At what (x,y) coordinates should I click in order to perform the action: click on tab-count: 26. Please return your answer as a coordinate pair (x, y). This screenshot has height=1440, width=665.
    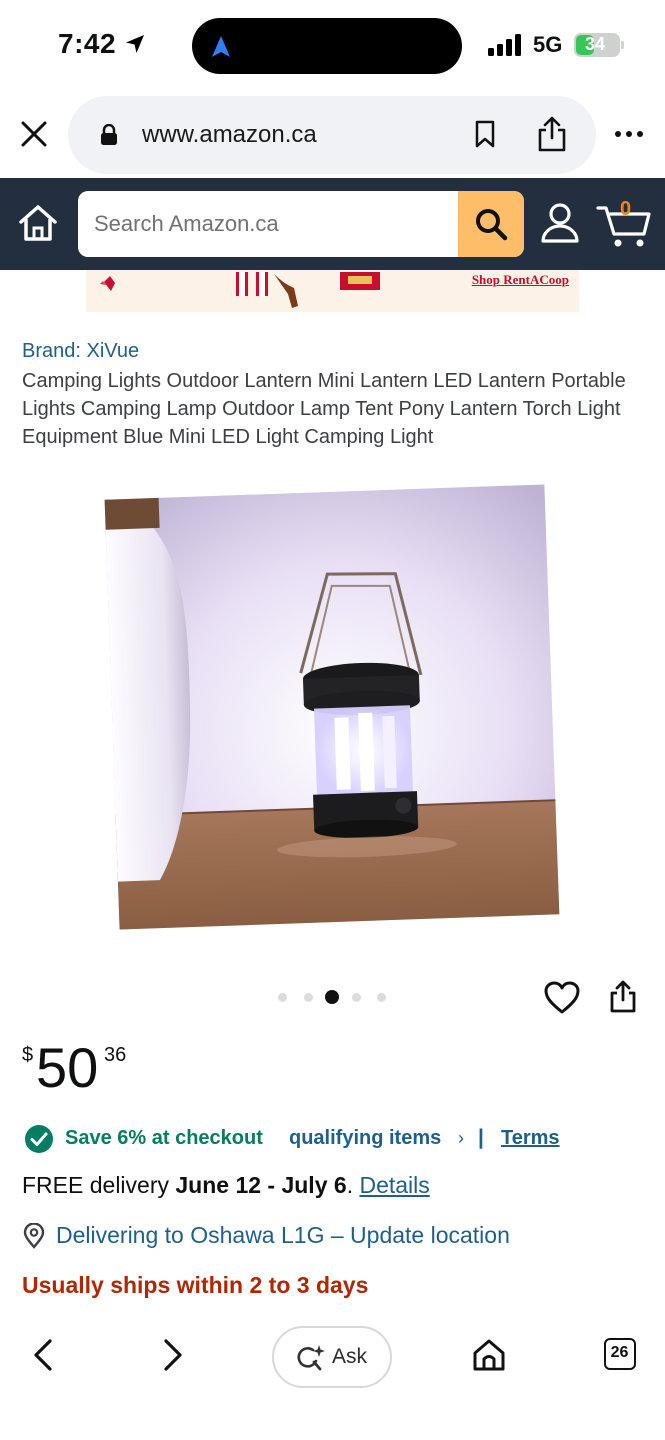
    Looking at the image, I should click on (619, 1352).